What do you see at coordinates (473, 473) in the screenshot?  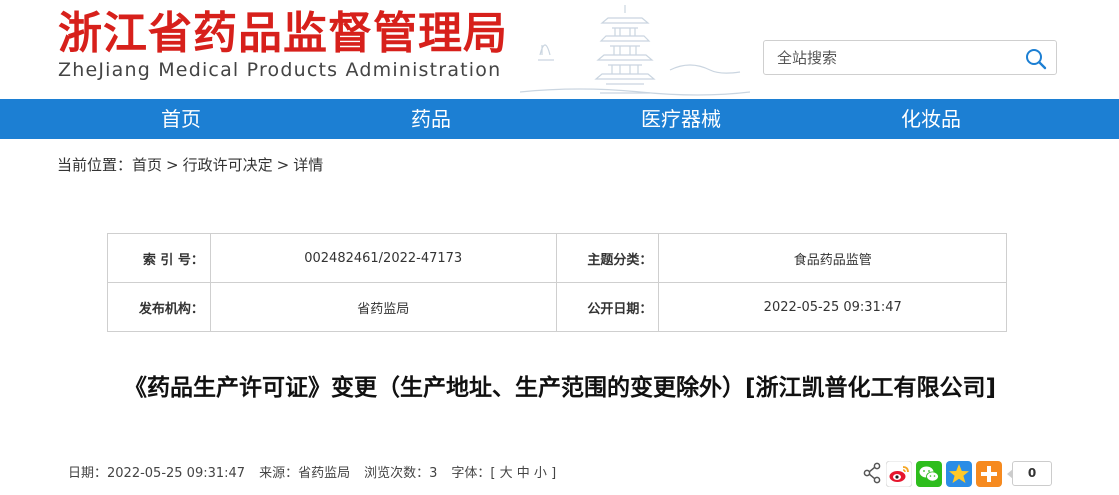 I see `font-size-label: 字体：[` at bounding box center [473, 473].